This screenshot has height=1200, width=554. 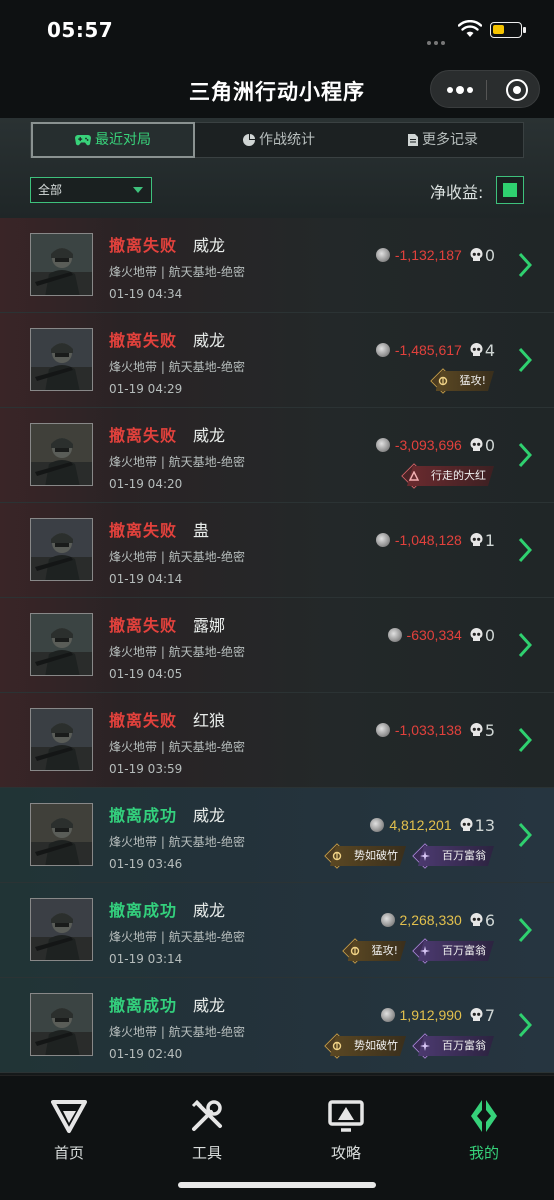 What do you see at coordinates (435, 445) in the screenshot?
I see `income-summary: -3,093,696 0` at bounding box center [435, 445].